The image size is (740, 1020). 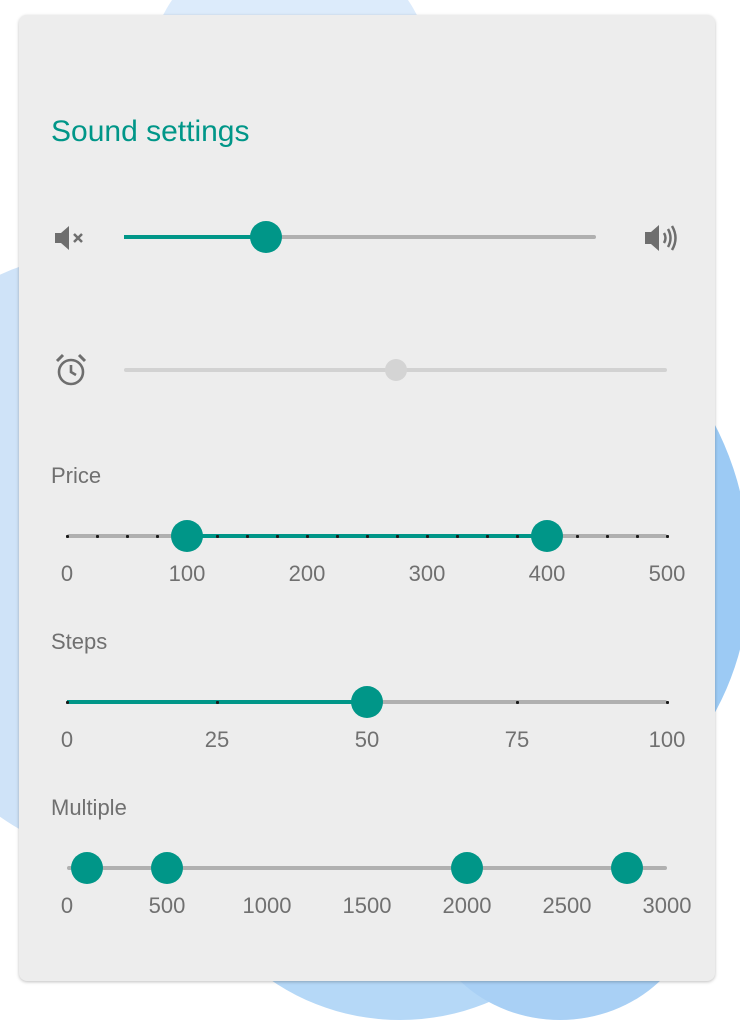 What do you see at coordinates (547, 573) in the screenshot?
I see `slider-tick-label: 400` at bounding box center [547, 573].